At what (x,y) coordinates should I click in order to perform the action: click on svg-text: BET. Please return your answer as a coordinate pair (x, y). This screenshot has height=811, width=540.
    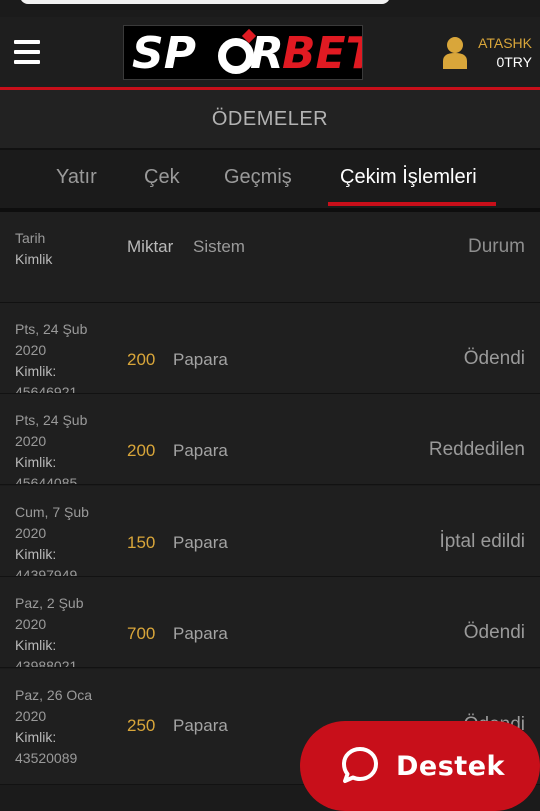
    Looking at the image, I should click on (322, 53).